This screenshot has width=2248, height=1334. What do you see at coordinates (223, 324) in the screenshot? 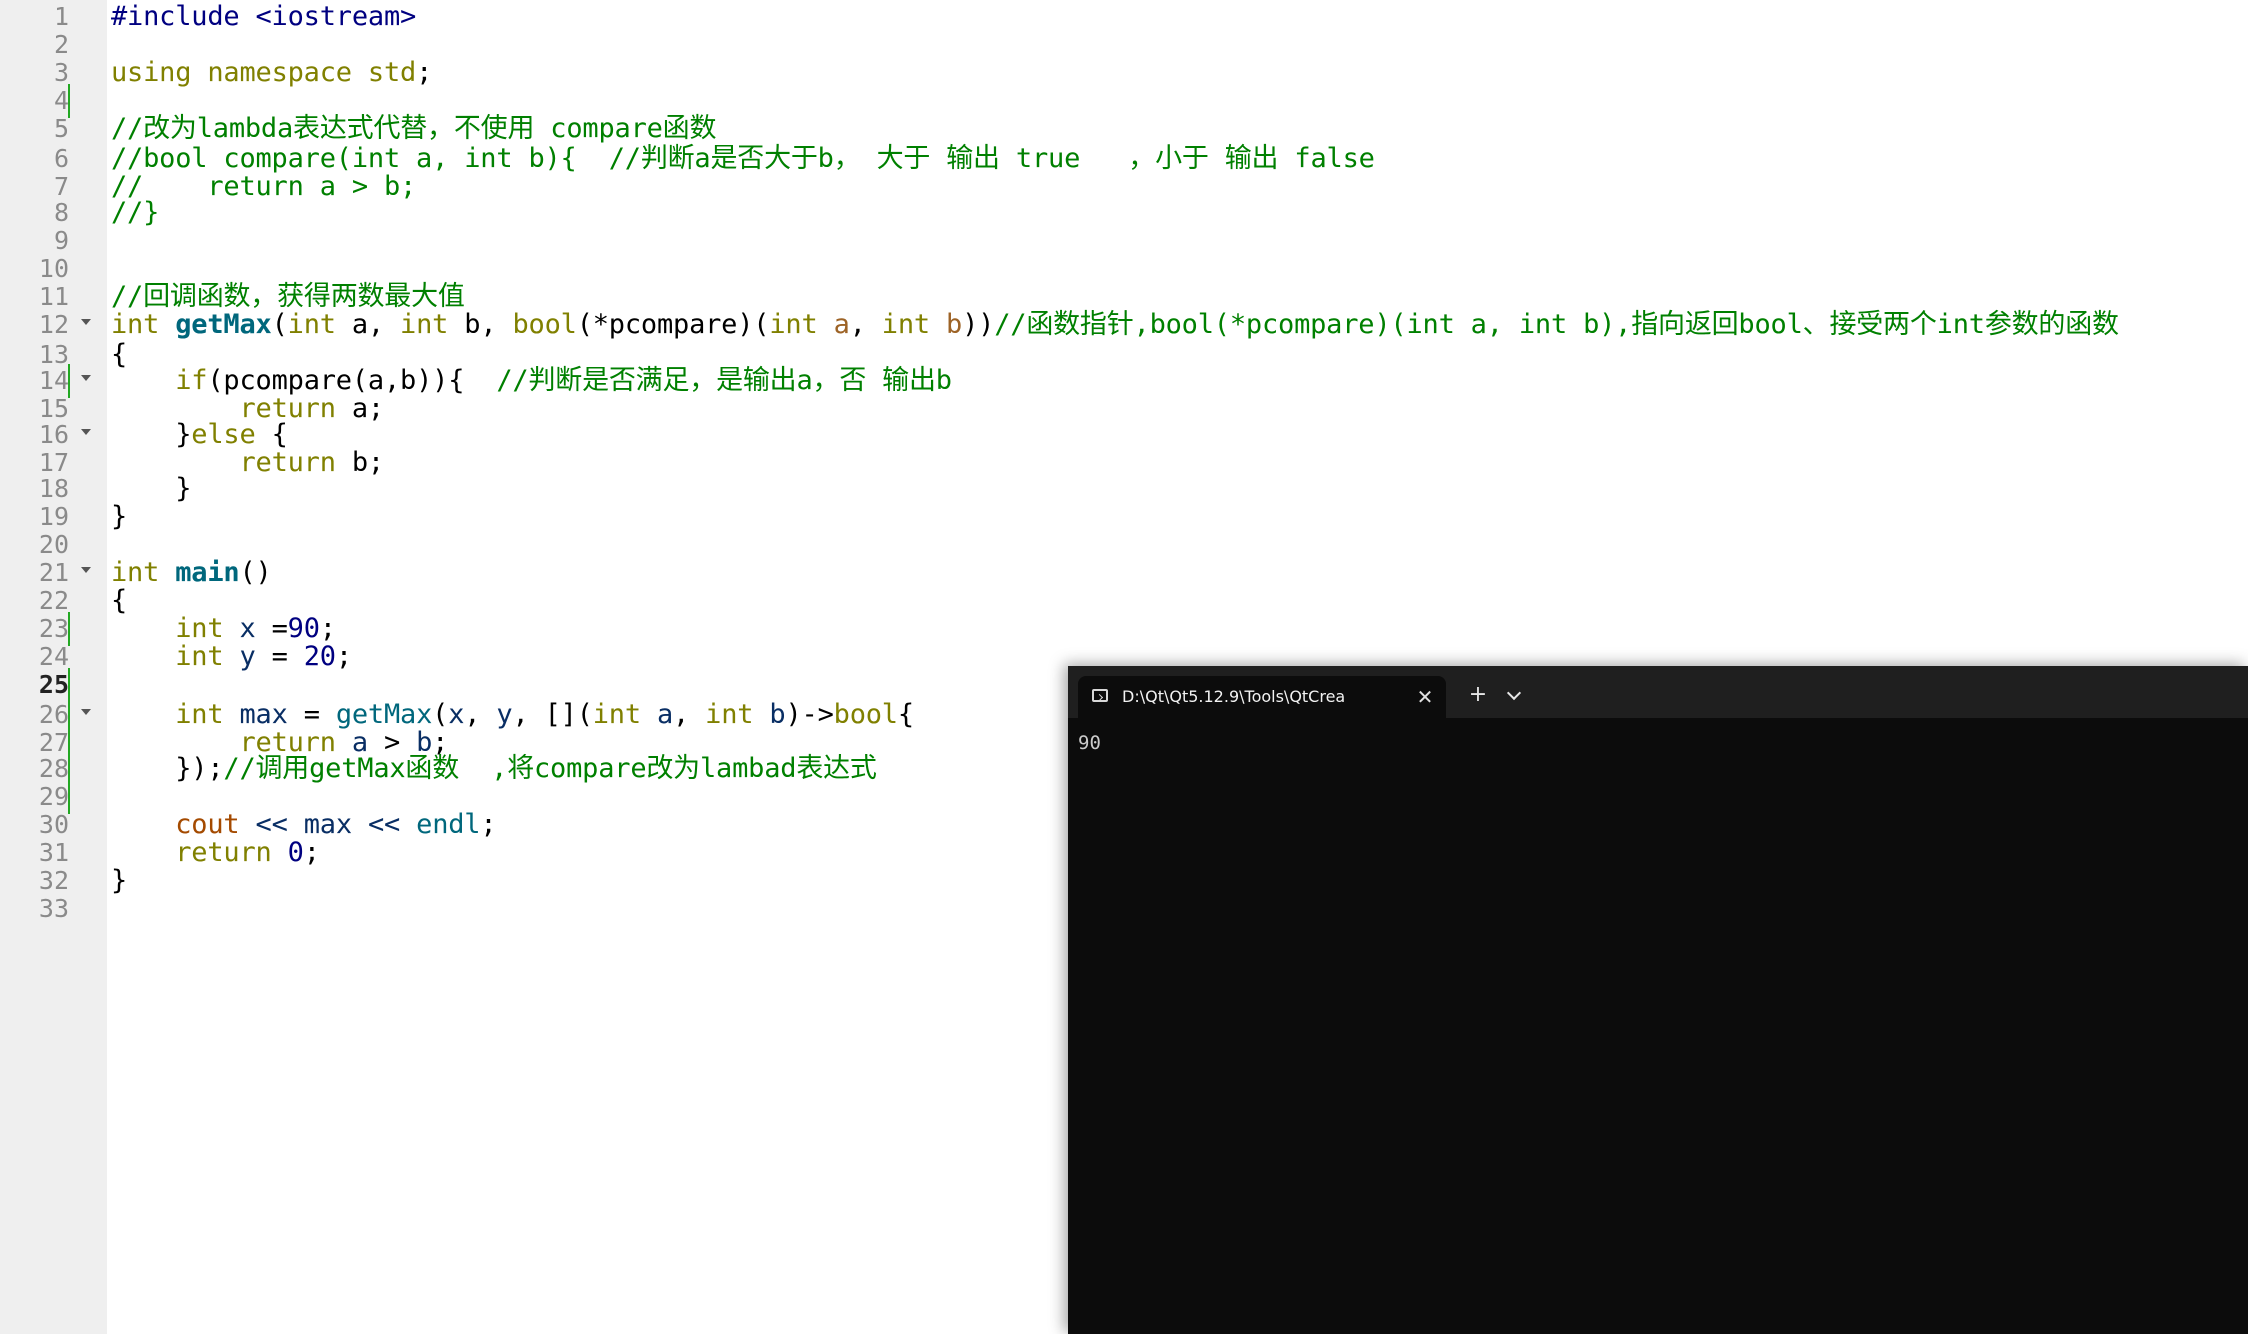
I see `code-token: getMax` at bounding box center [223, 324].